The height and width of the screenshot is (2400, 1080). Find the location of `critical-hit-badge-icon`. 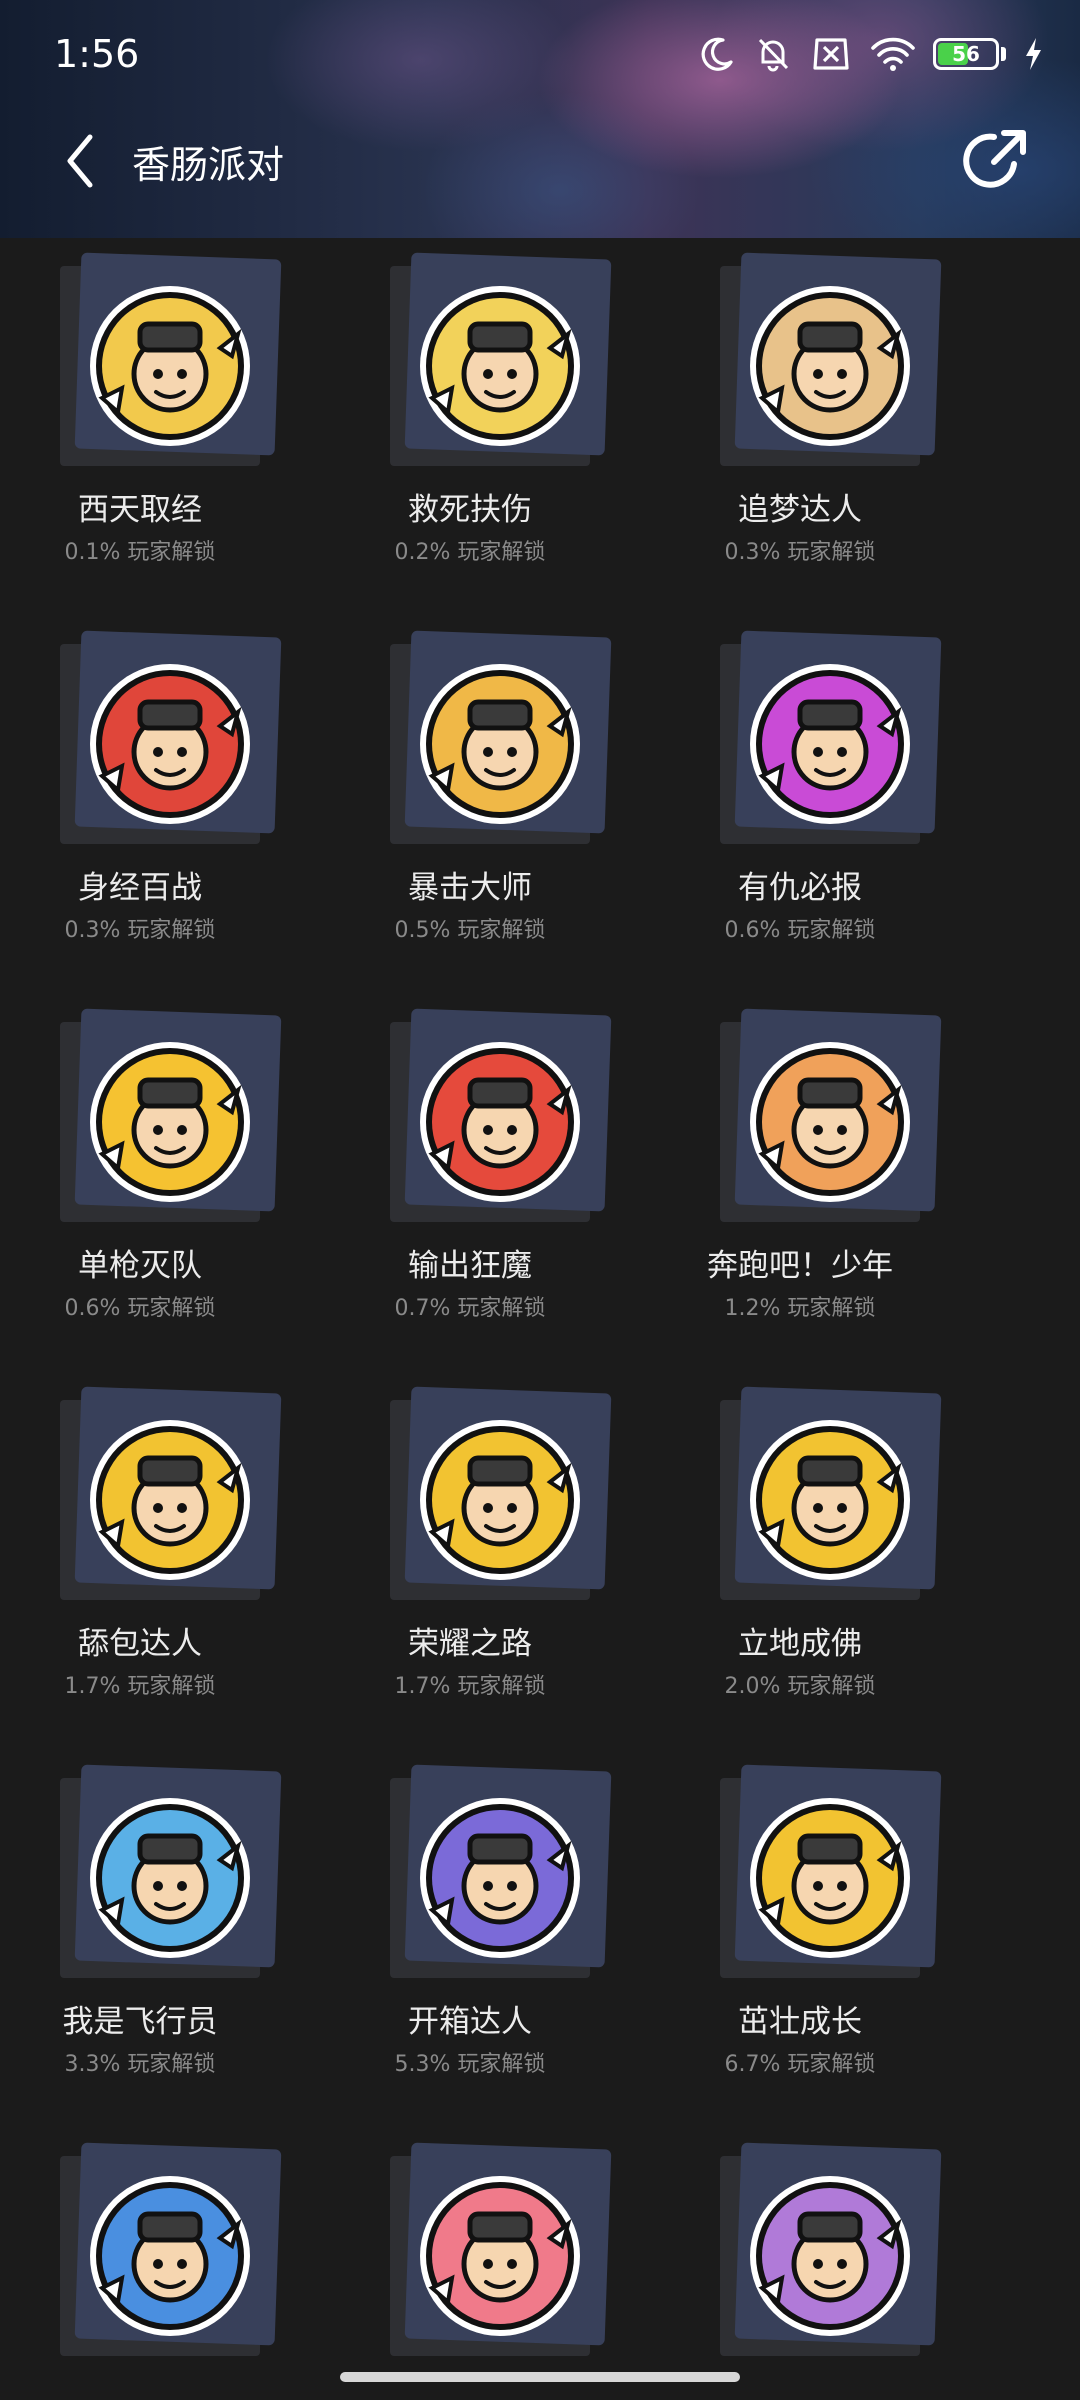

critical-hit-badge-icon is located at coordinates (500, 744).